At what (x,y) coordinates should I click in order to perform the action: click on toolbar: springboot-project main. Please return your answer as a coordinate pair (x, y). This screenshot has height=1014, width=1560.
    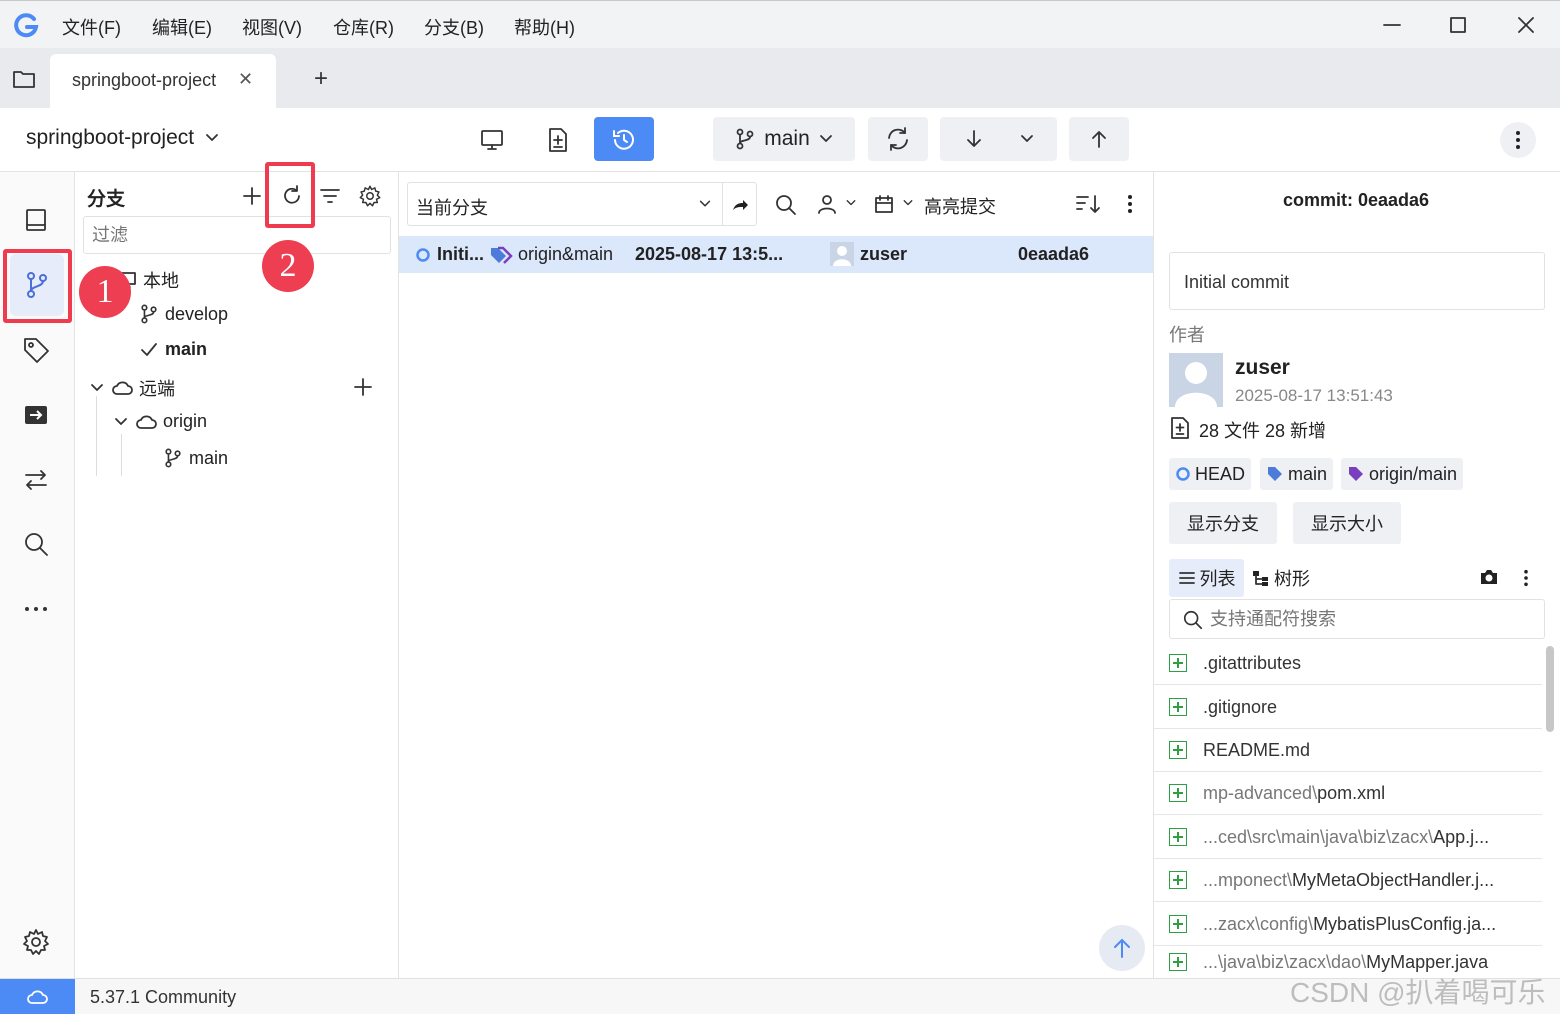
    Looking at the image, I should click on (780, 140).